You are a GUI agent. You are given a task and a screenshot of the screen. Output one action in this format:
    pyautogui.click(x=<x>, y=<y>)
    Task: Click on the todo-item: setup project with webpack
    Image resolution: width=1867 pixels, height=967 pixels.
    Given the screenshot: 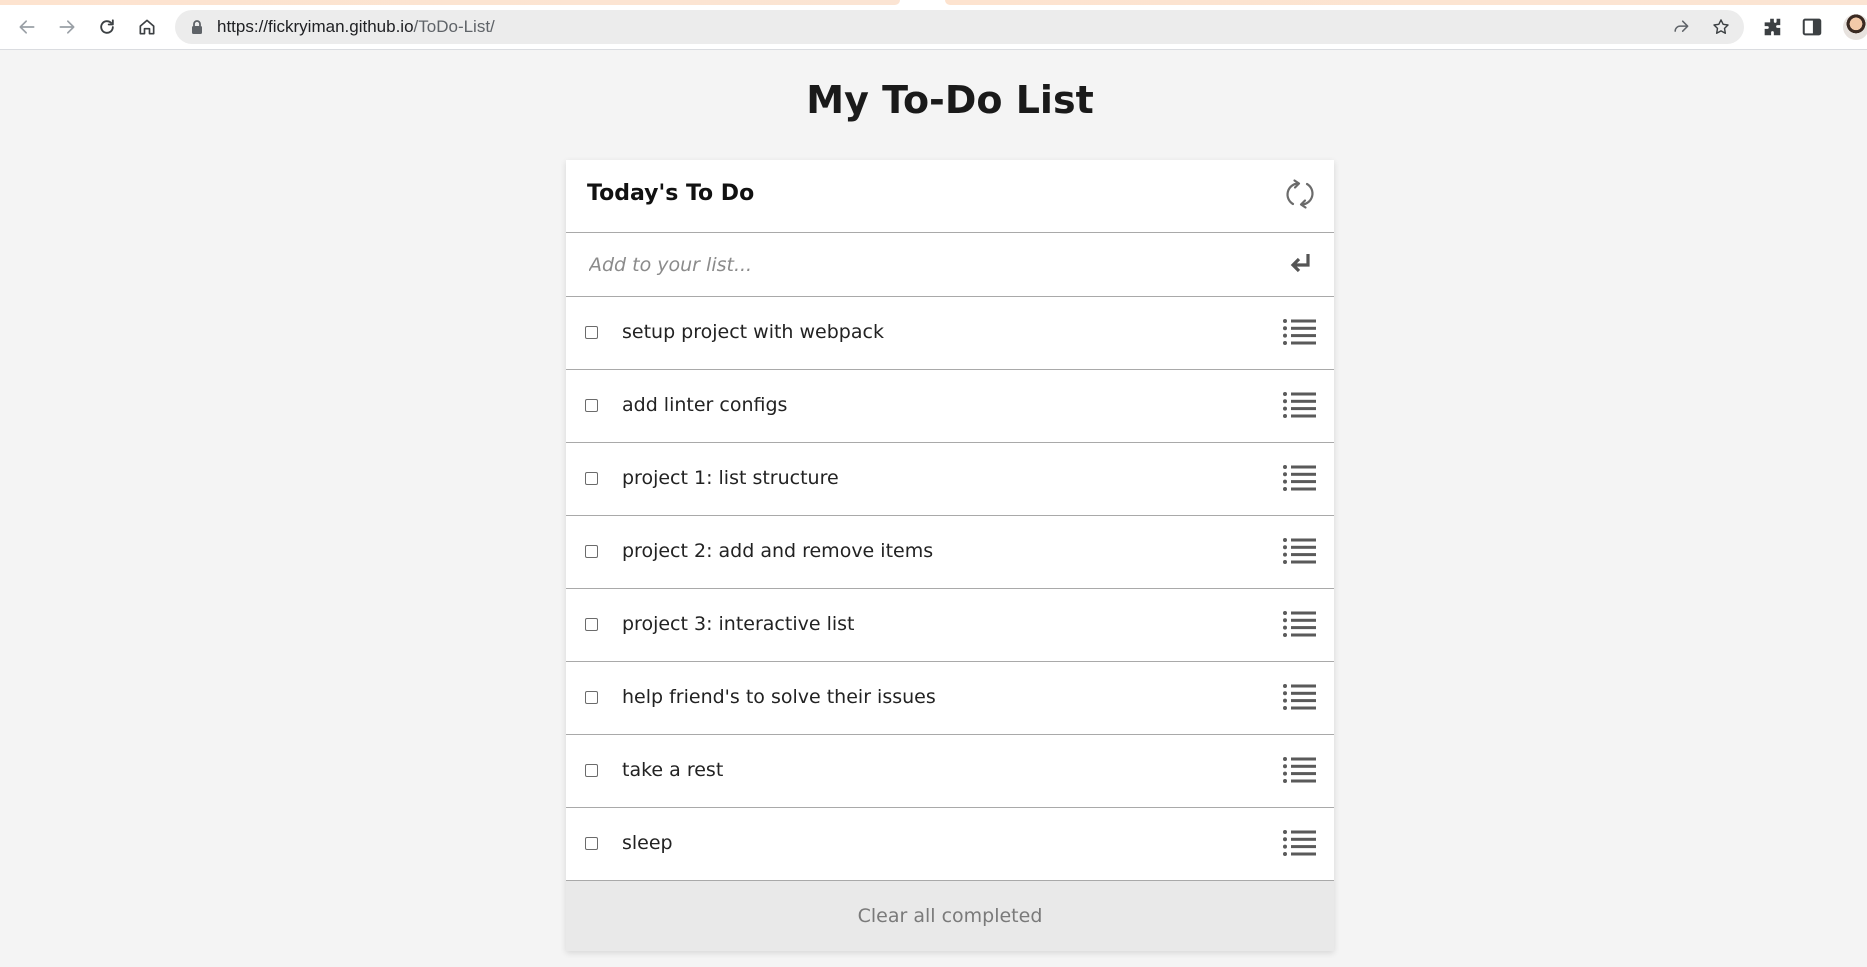 What is the action you would take?
    pyautogui.click(x=950, y=333)
    